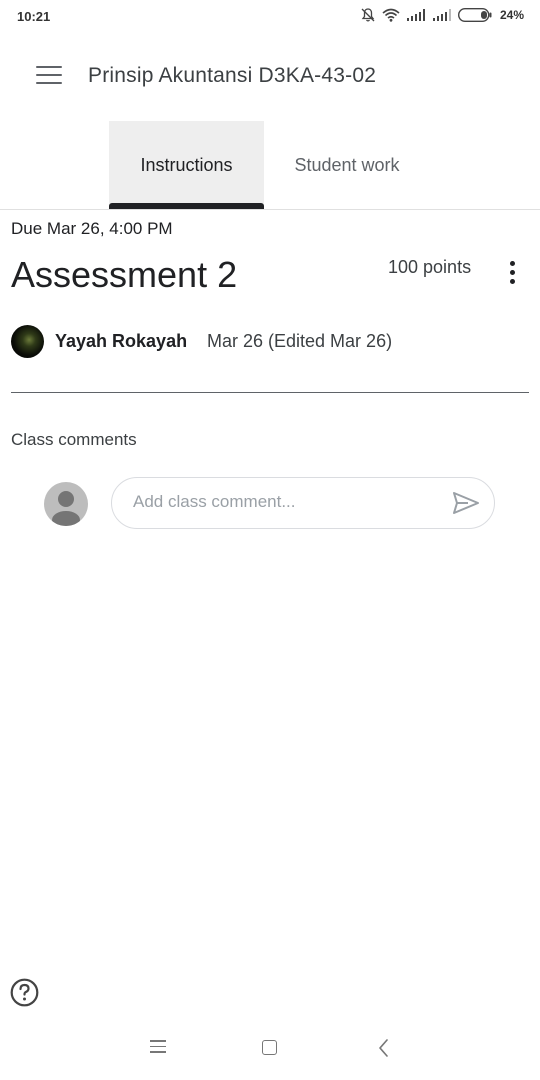 This screenshot has width=540, height=1080. What do you see at coordinates (283, 502) in the screenshot?
I see `comment-input` at bounding box center [283, 502].